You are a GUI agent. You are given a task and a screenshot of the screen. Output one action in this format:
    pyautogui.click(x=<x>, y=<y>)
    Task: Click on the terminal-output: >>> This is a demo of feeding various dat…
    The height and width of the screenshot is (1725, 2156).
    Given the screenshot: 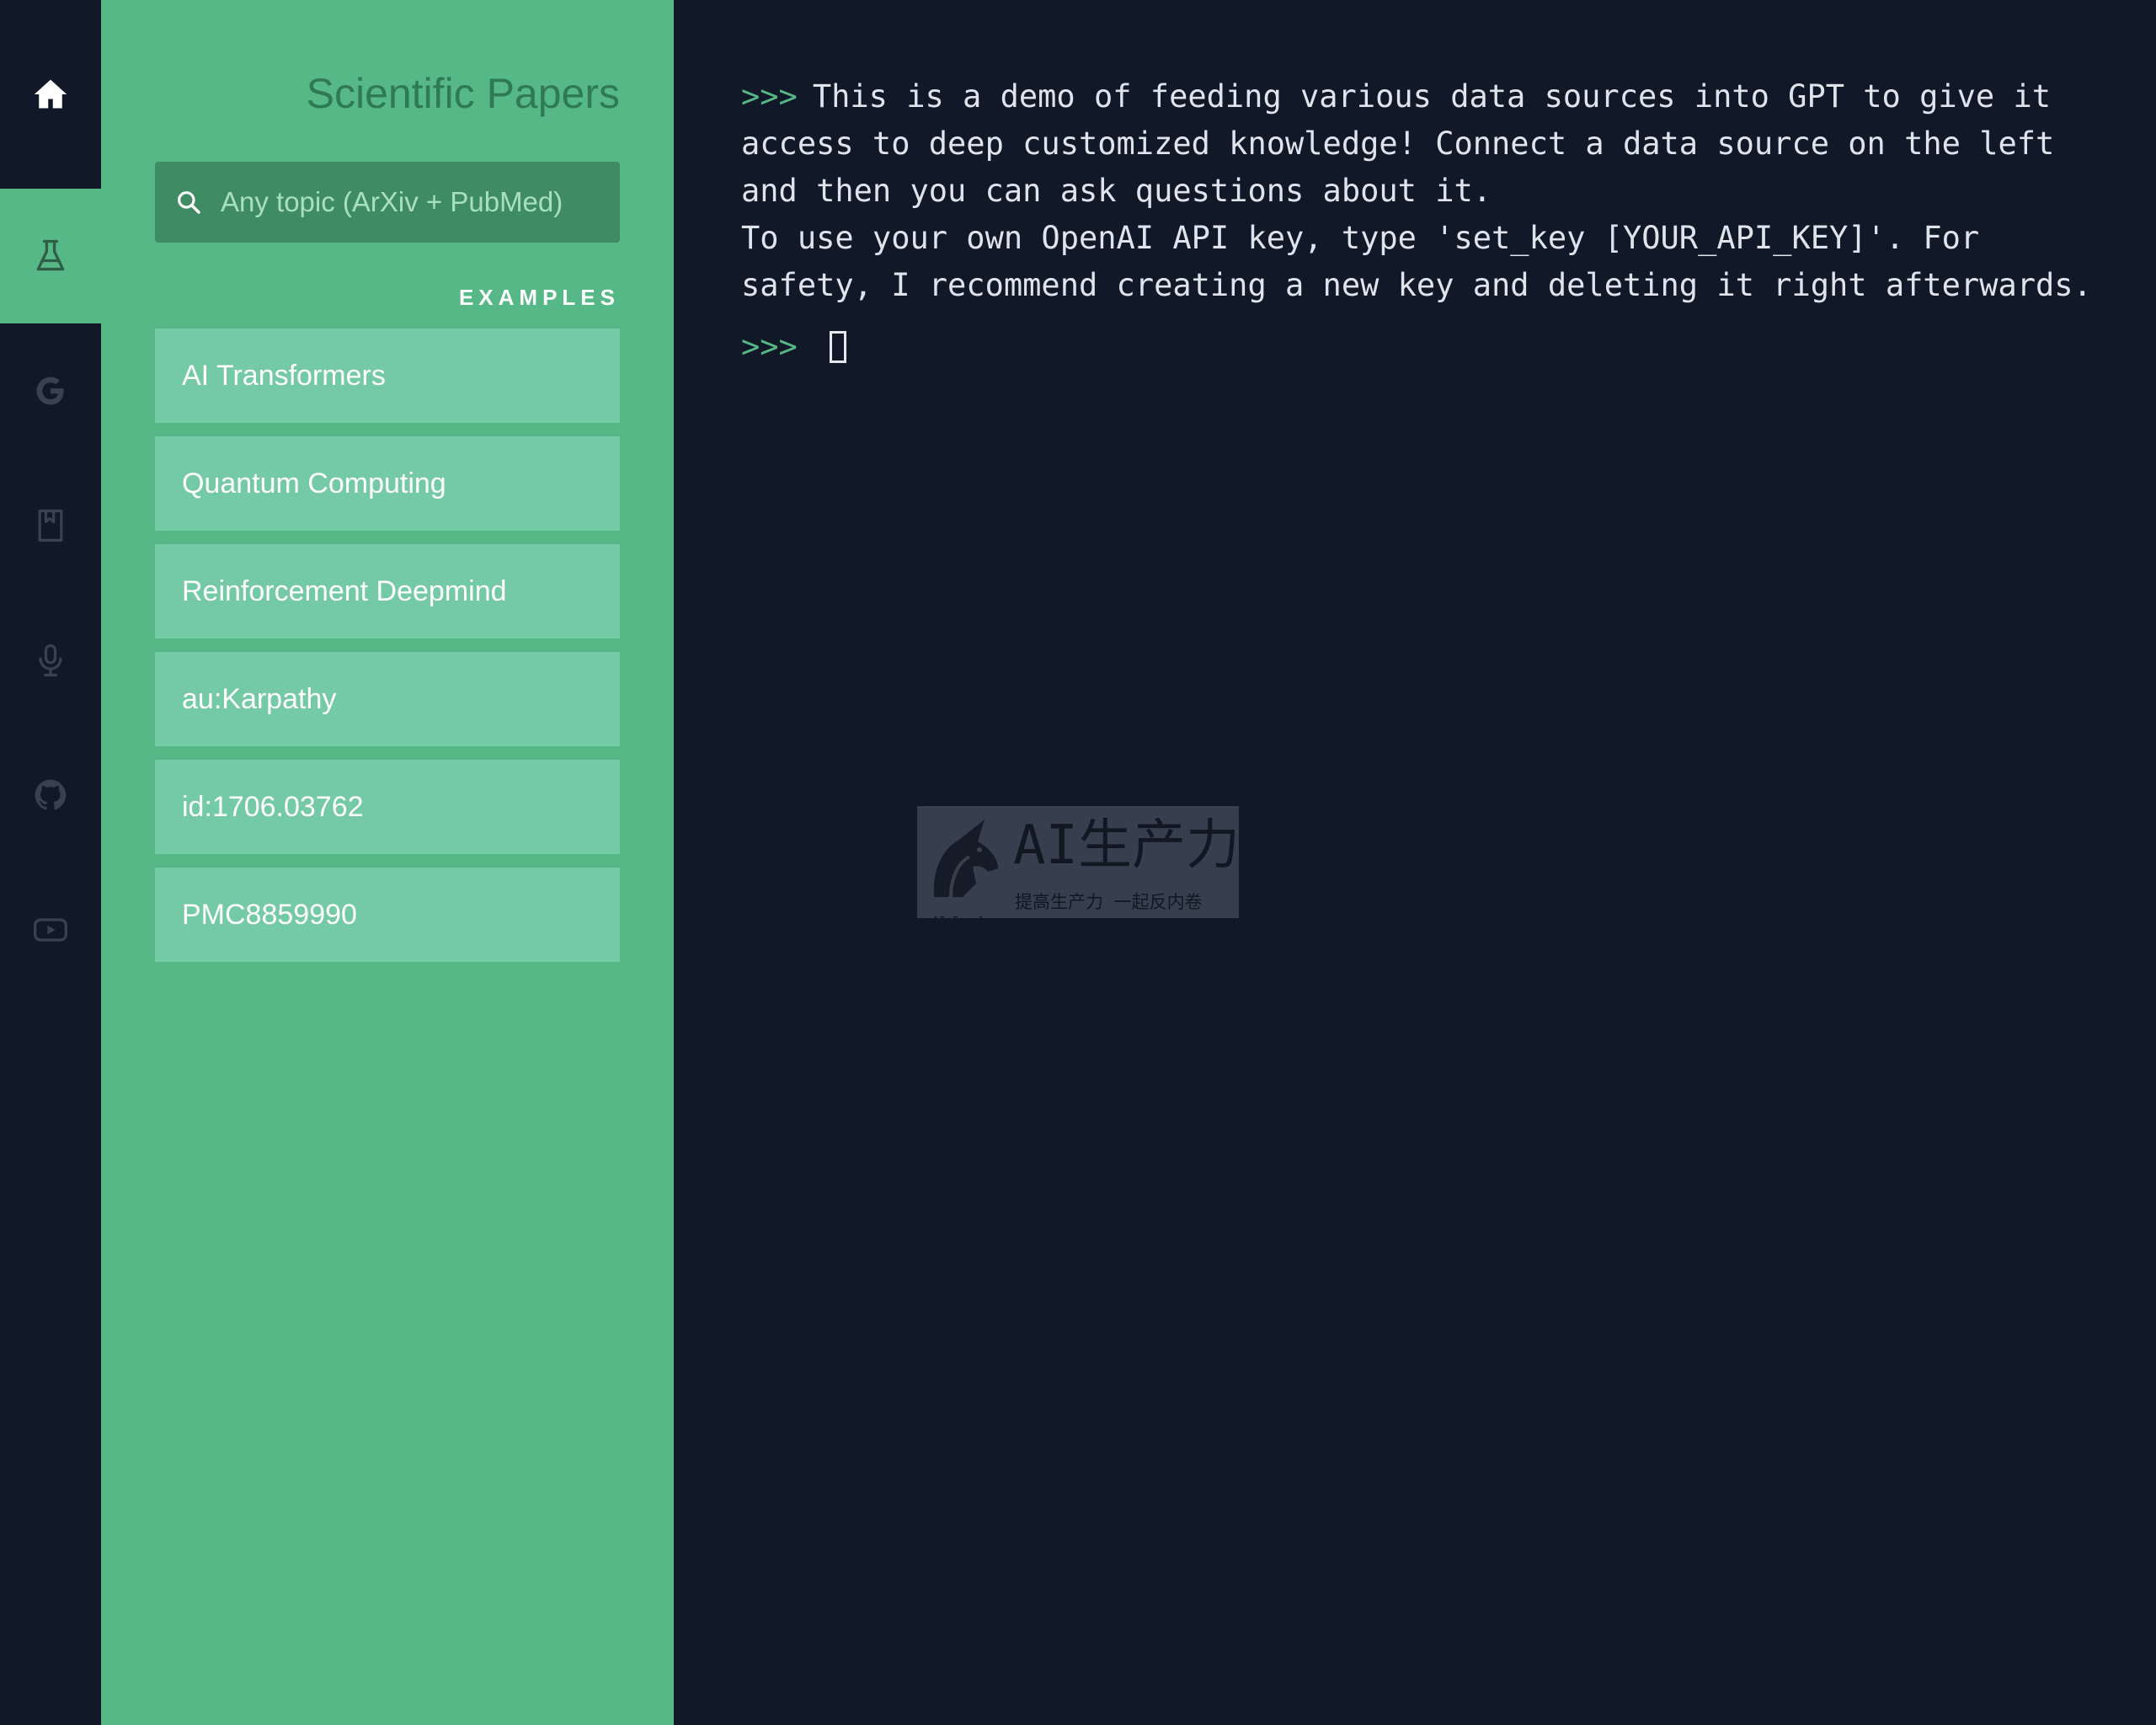 What is the action you would take?
    pyautogui.click(x=1431, y=191)
    